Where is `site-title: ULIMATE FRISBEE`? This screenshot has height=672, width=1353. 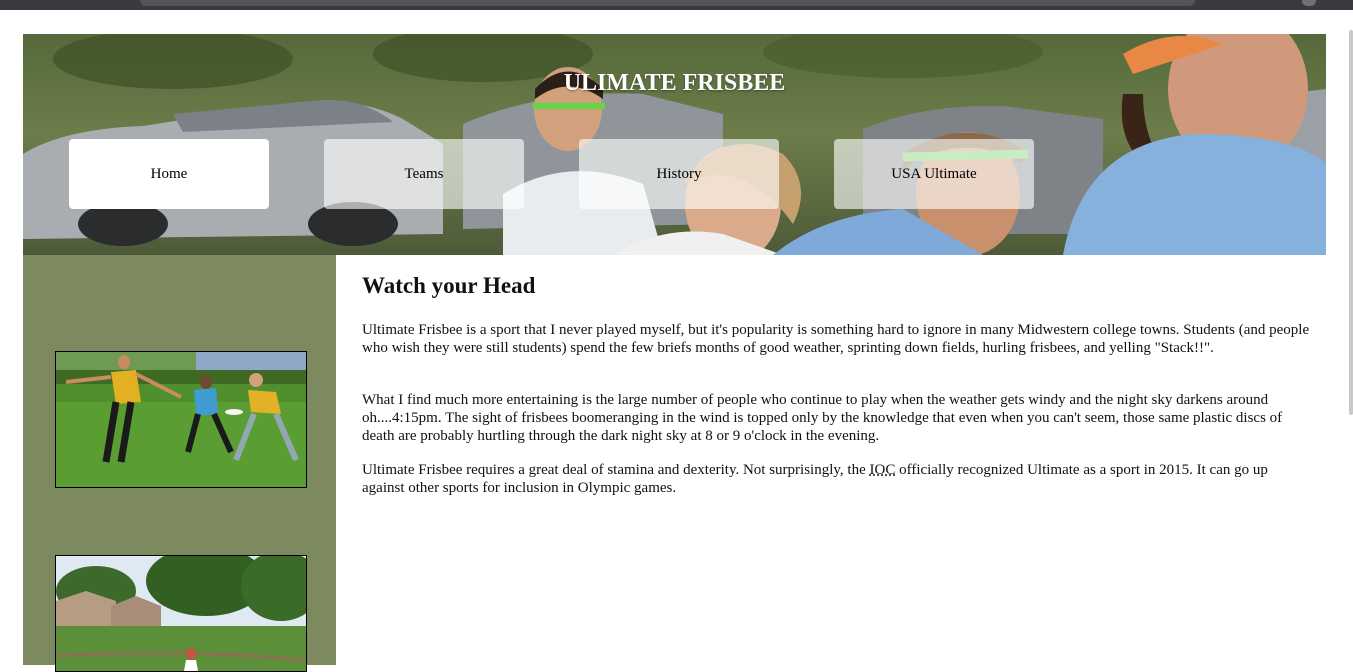
site-title: ULIMATE FRISBEE is located at coordinates (674, 83).